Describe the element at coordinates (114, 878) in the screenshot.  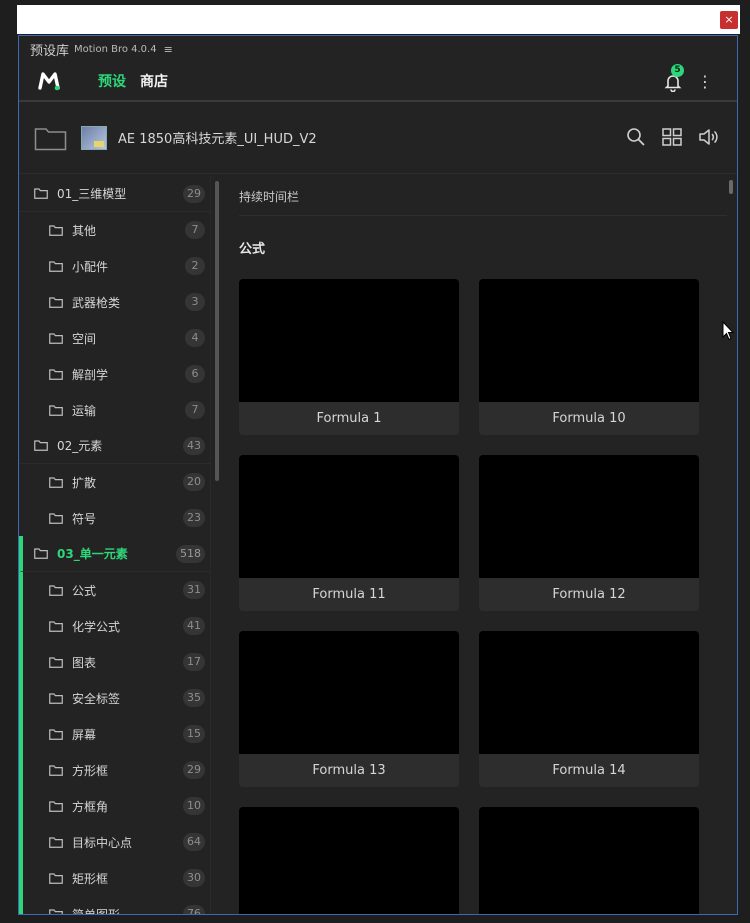
I see `category-item: 矩形框 30` at that location.